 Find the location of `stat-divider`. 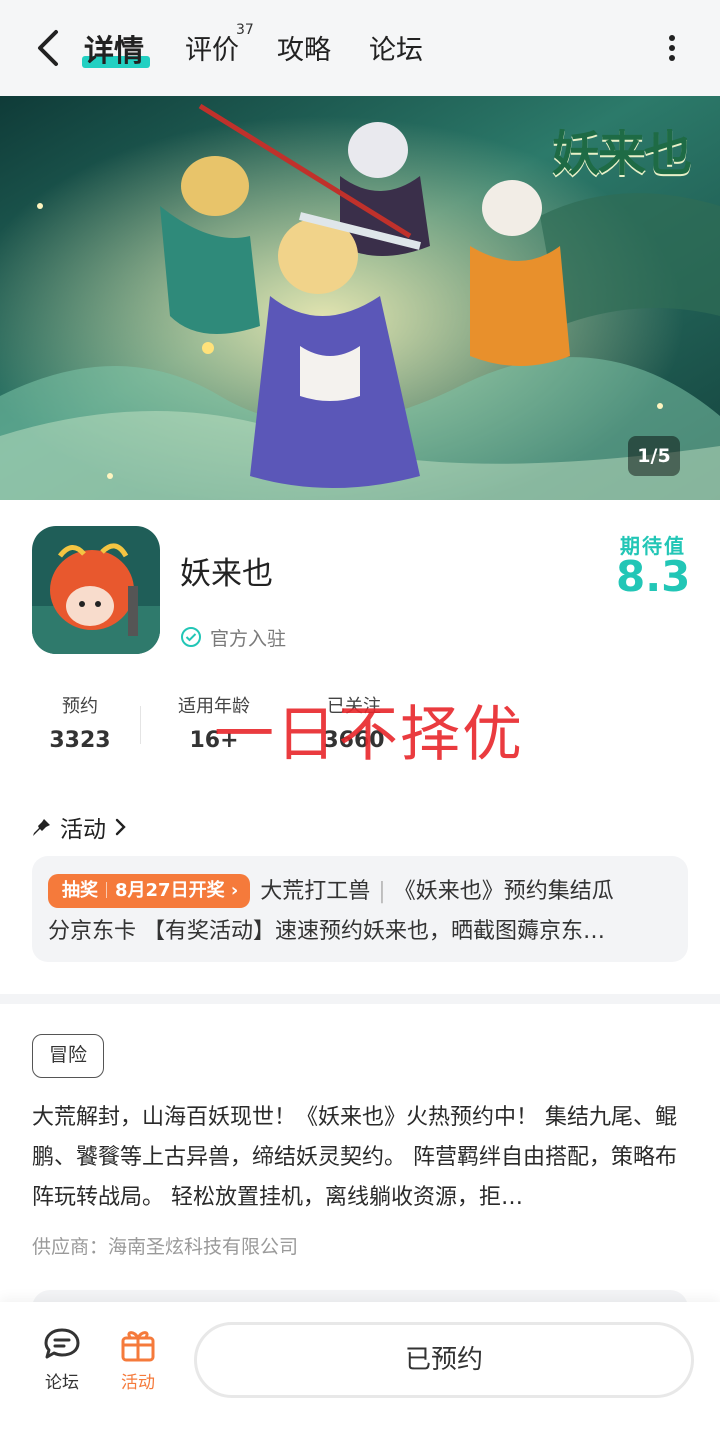

stat-divider is located at coordinates (140, 725).